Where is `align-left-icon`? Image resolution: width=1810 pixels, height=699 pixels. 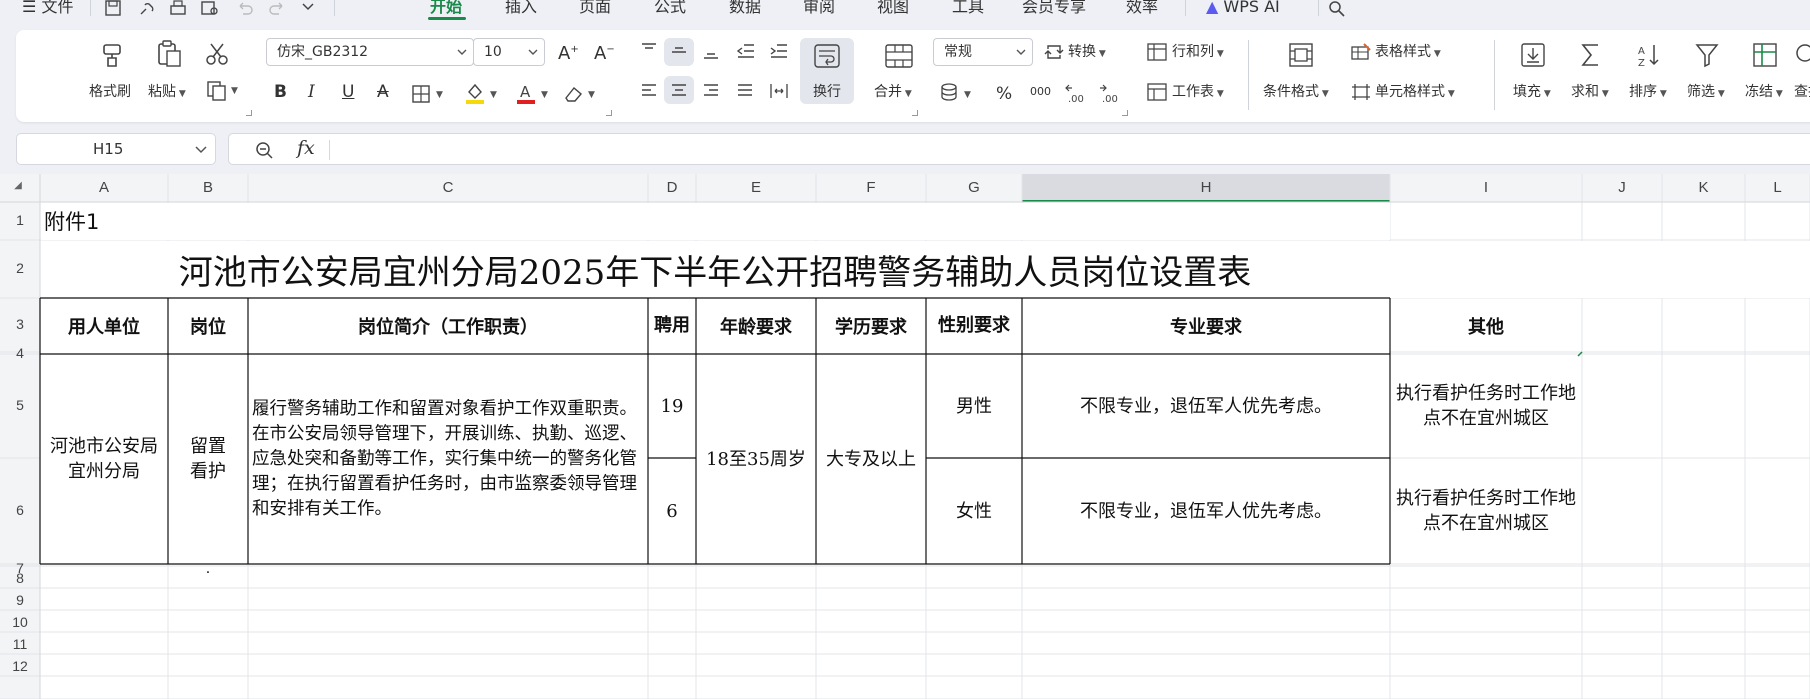 align-left-icon is located at coordinates (649, 91).